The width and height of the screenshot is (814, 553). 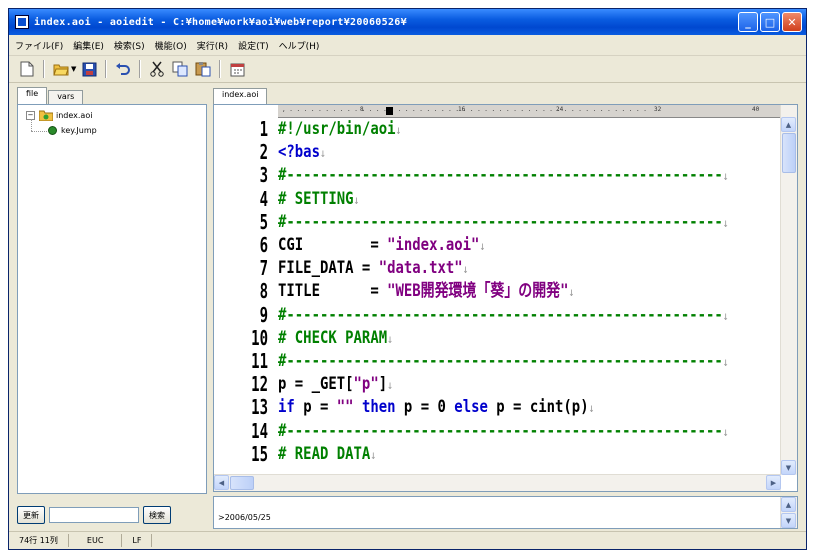 I want to click on copy-button, so click(x=180, y=69).